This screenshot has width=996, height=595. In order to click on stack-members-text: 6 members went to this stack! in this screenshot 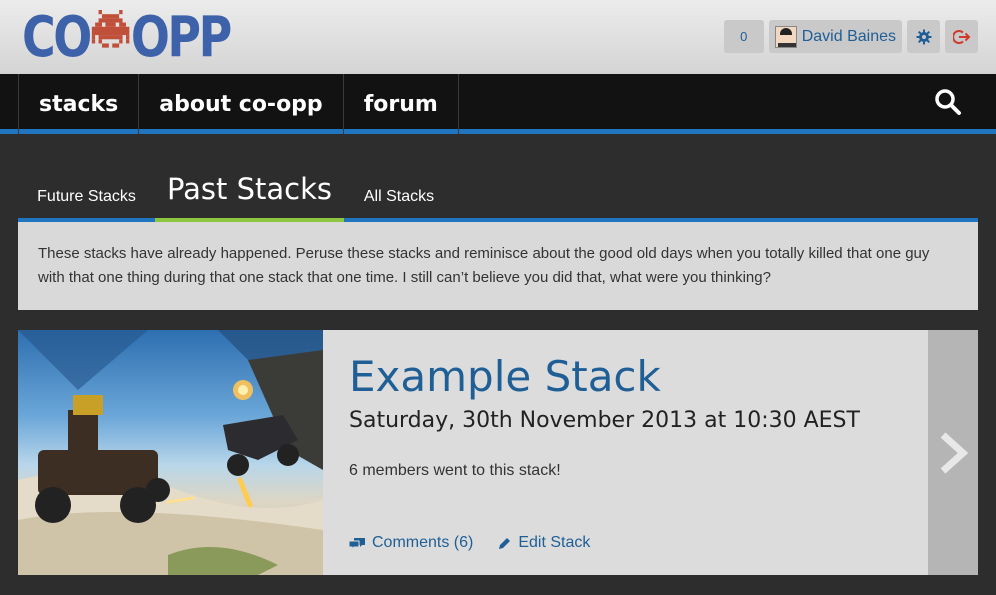, I will do `click(455, 470)`.